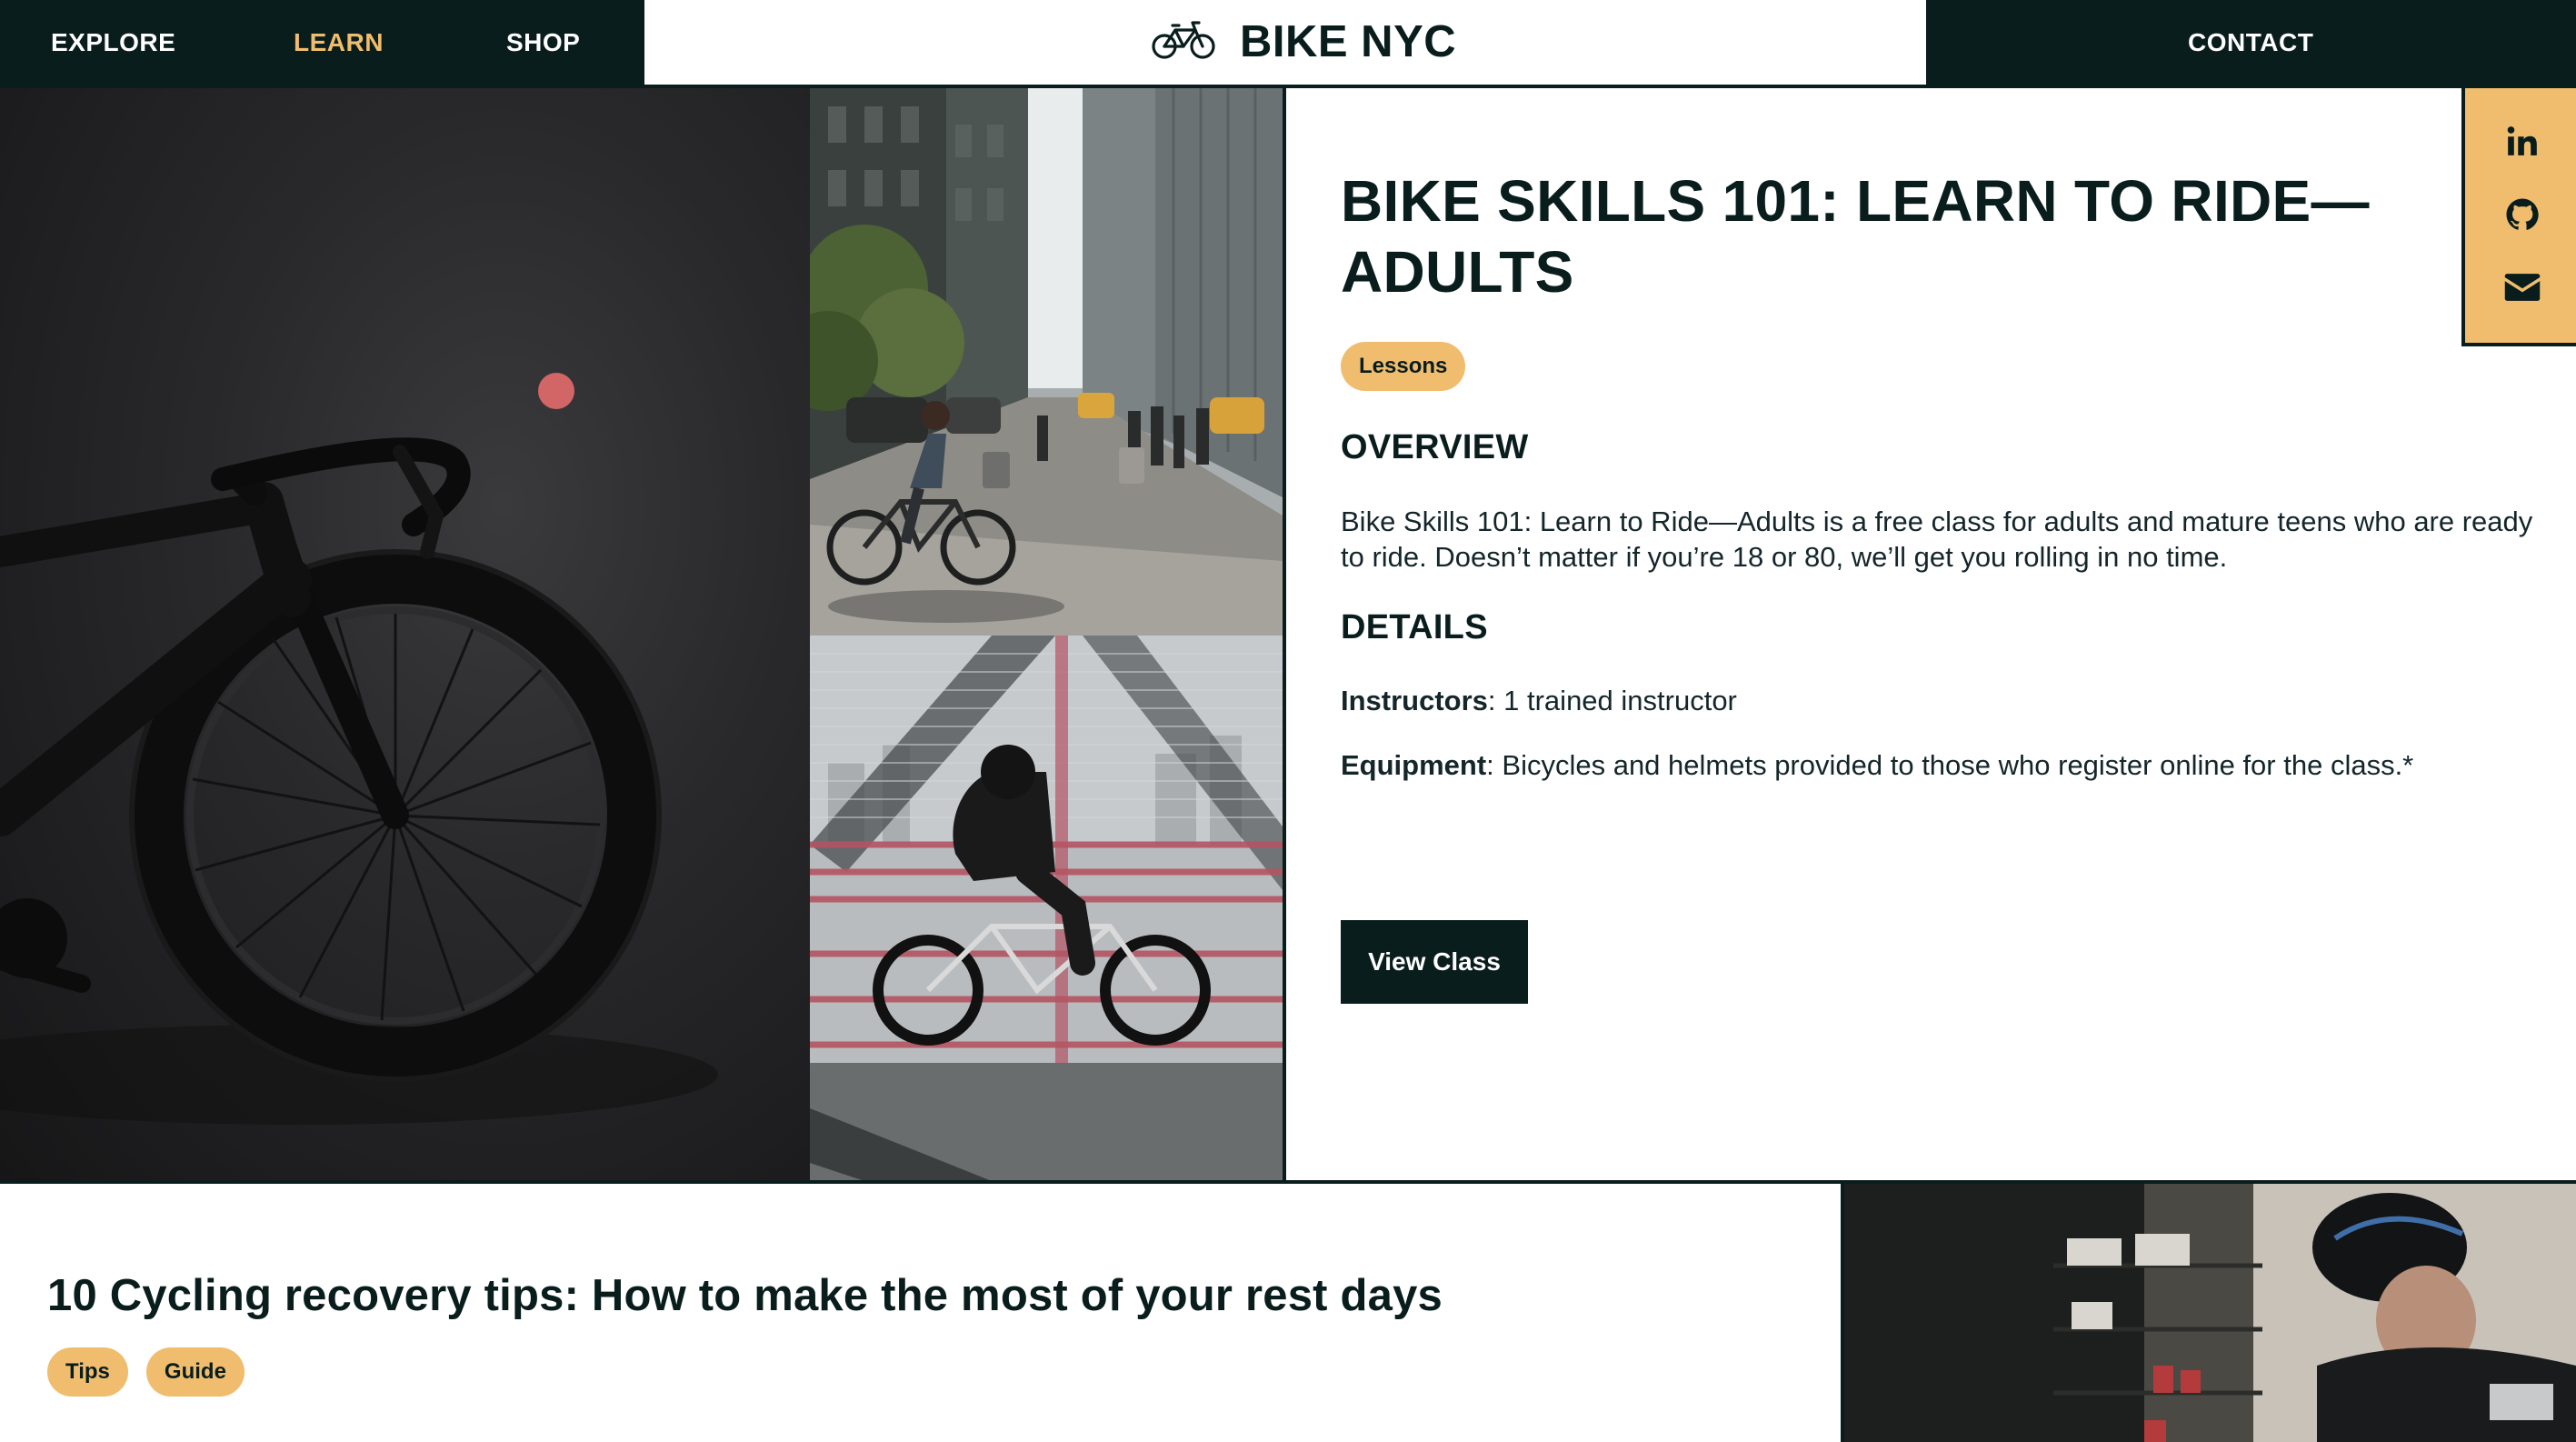 This screenshot has height=1442, width=2576. Describe the element at coordinates (113, 42) in the screenshot. I see `nav-link-explore: EXPLORE` at that location.